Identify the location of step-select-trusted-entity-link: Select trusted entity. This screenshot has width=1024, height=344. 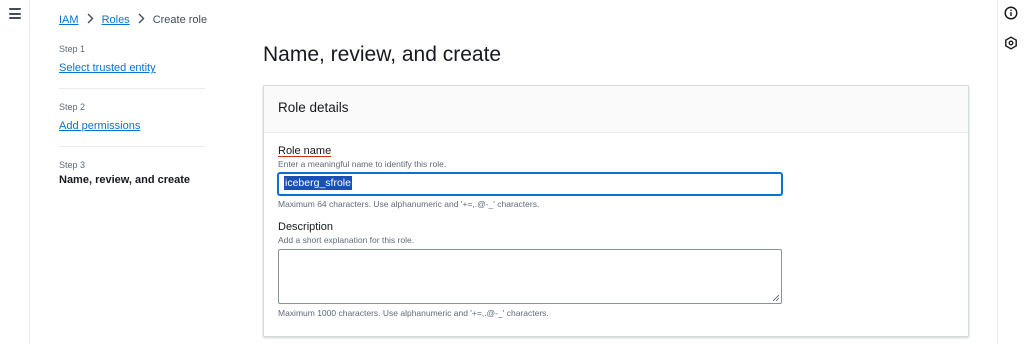
(107, 68).